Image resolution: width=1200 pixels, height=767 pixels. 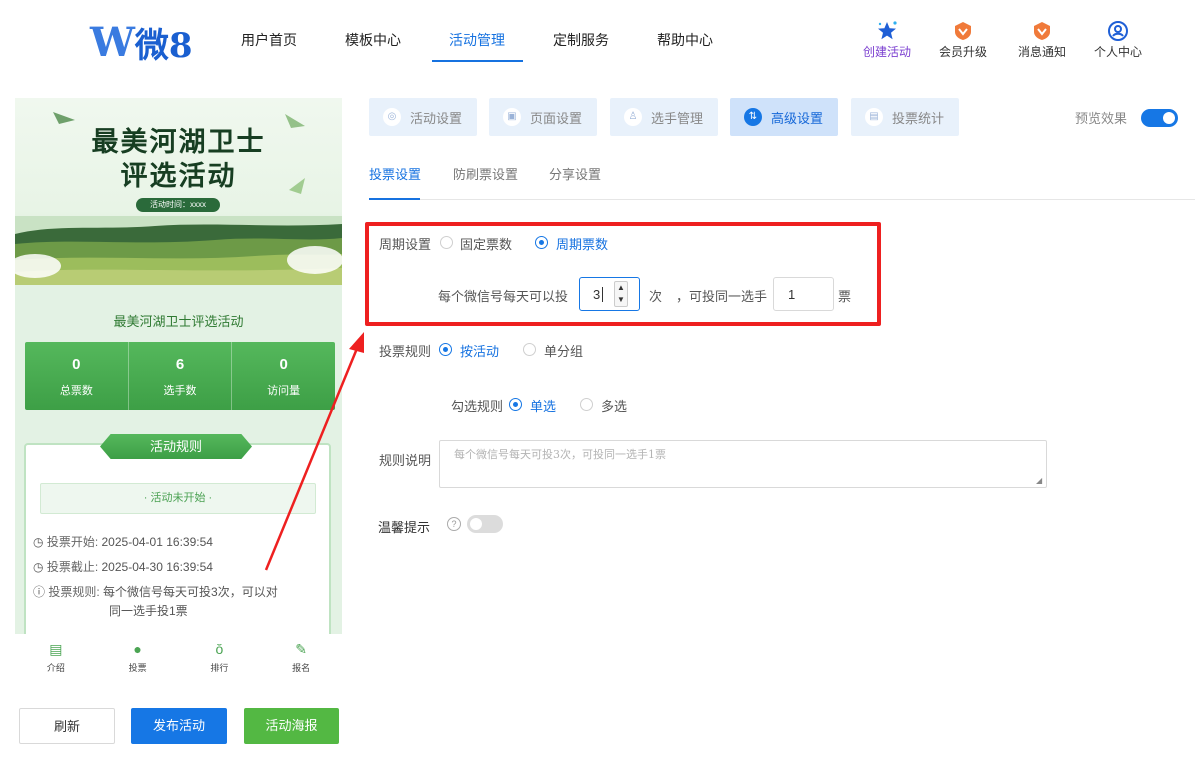 I want to click on tab-contestant-management: ♙ 选手管理, so click(x=664, y=117).